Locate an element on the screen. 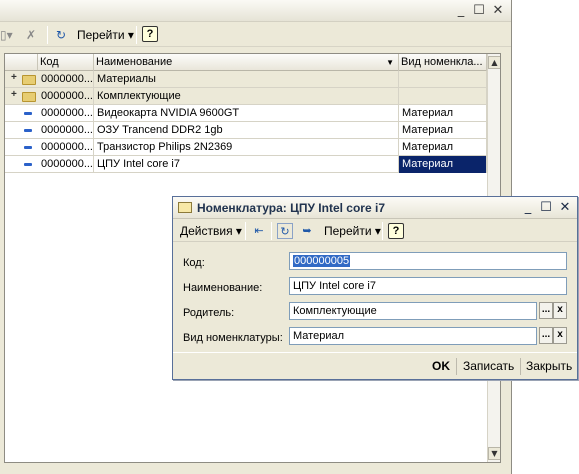 This screenshot has height=474, width=579. dialog-help-button: ? is located at coordinates (396, 231).